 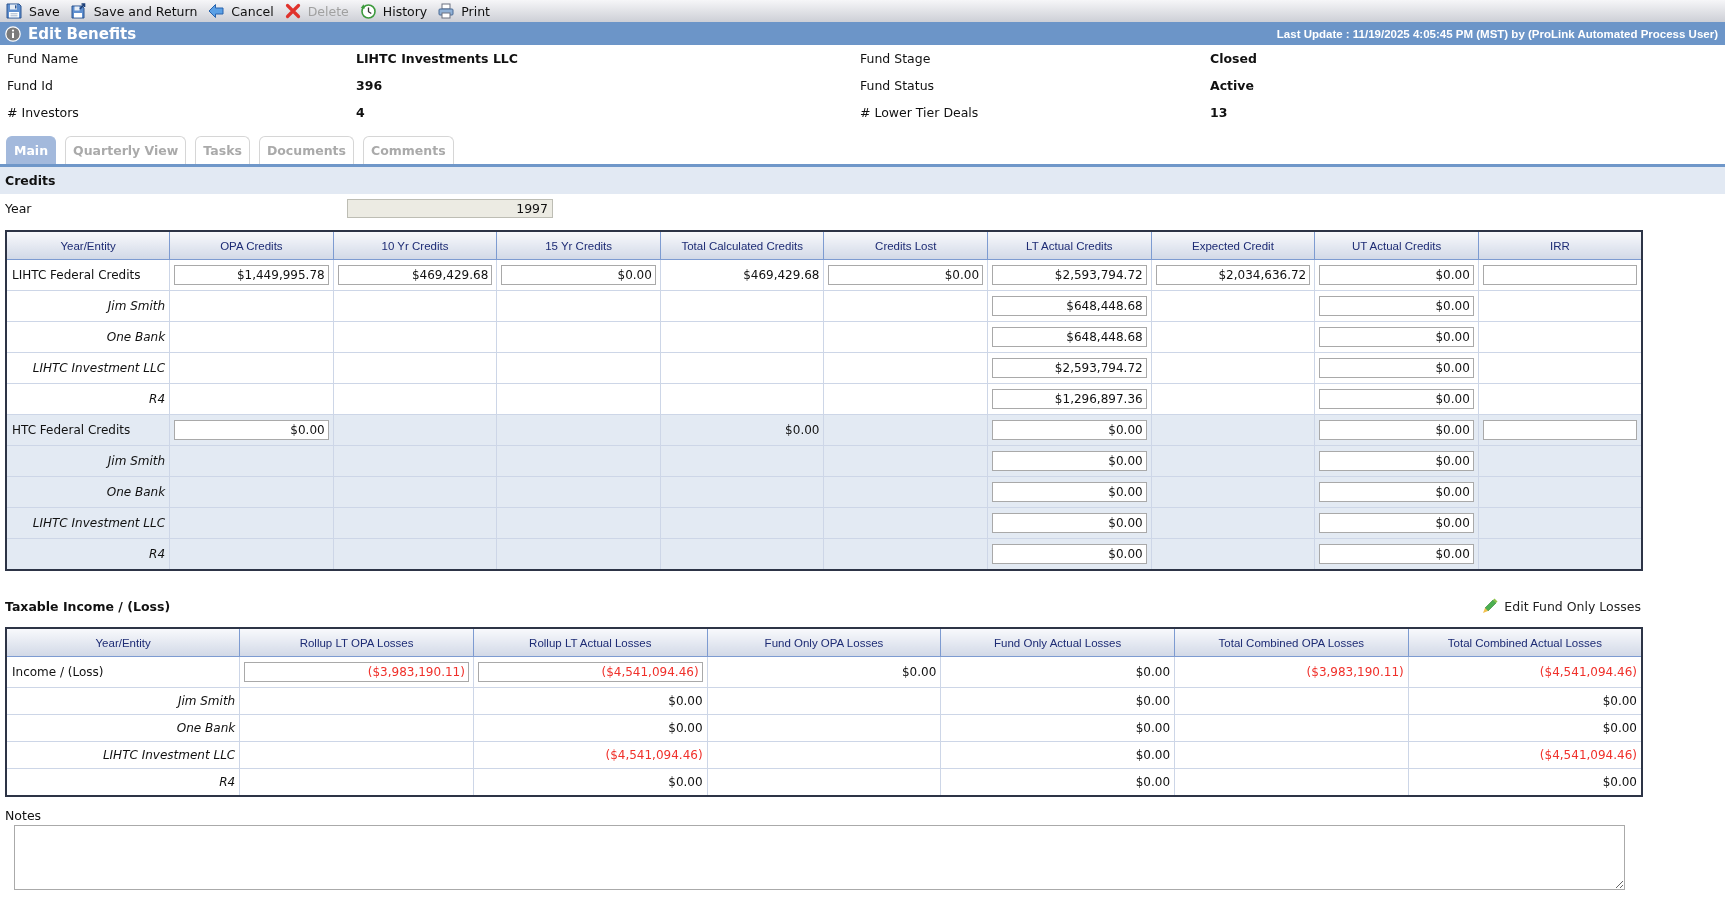 What do you see at coordinates (415, 275) in the screenshot?
I see `amount-input: $469,429.68` at bounding box center [415, 275].